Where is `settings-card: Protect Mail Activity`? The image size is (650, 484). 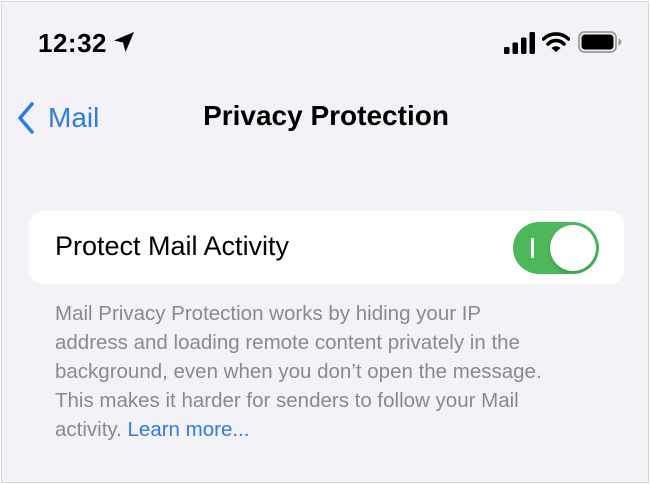
settings-card: Protect Mail Activity is located at coordinates (326, 247).